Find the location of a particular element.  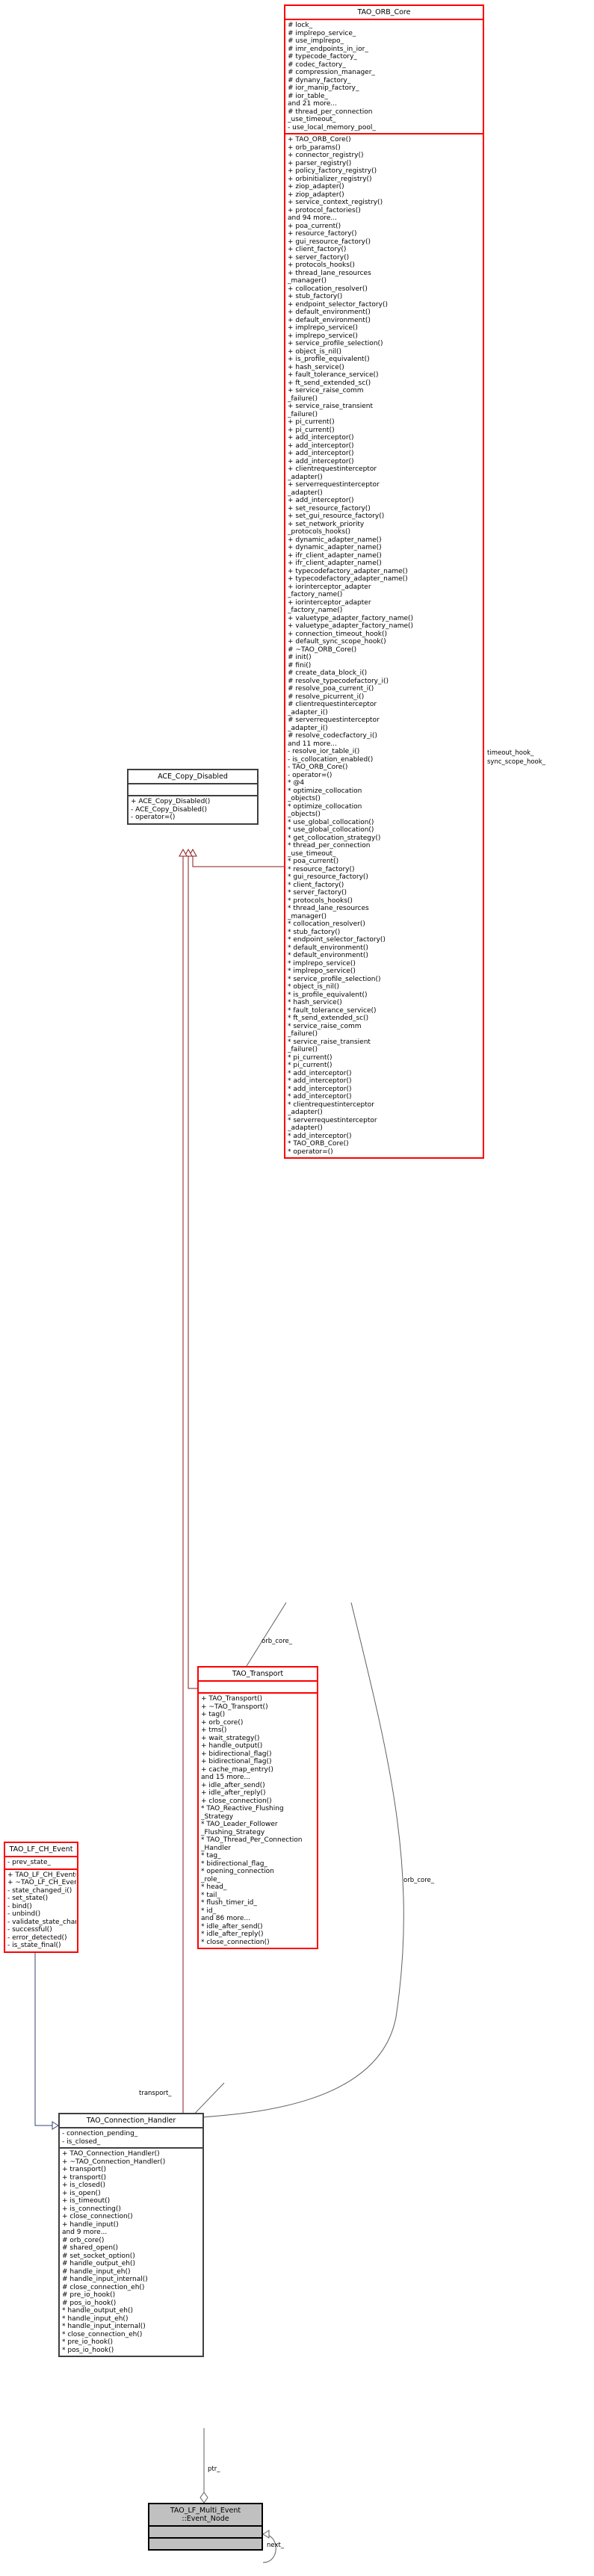

class-member-line: * server_factory() is located at coordinates (317, 893).